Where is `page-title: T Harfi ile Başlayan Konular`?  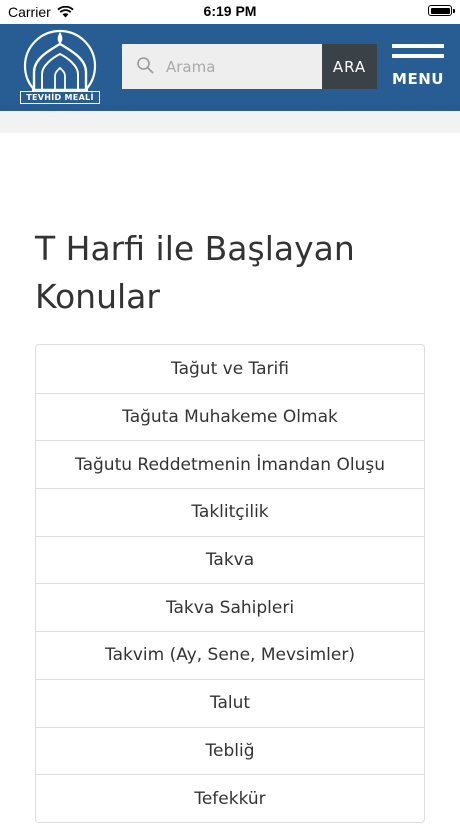
page-title: T Harfi ile Başlayan Konular is located at coordinates (195, 272).